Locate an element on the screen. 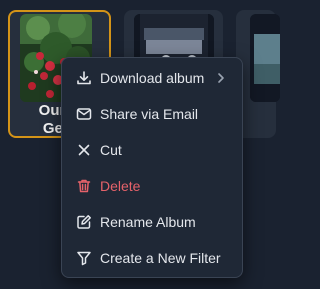 This screenshot has height=289, width=320. filter-icon is located at coordinates (84, 258).